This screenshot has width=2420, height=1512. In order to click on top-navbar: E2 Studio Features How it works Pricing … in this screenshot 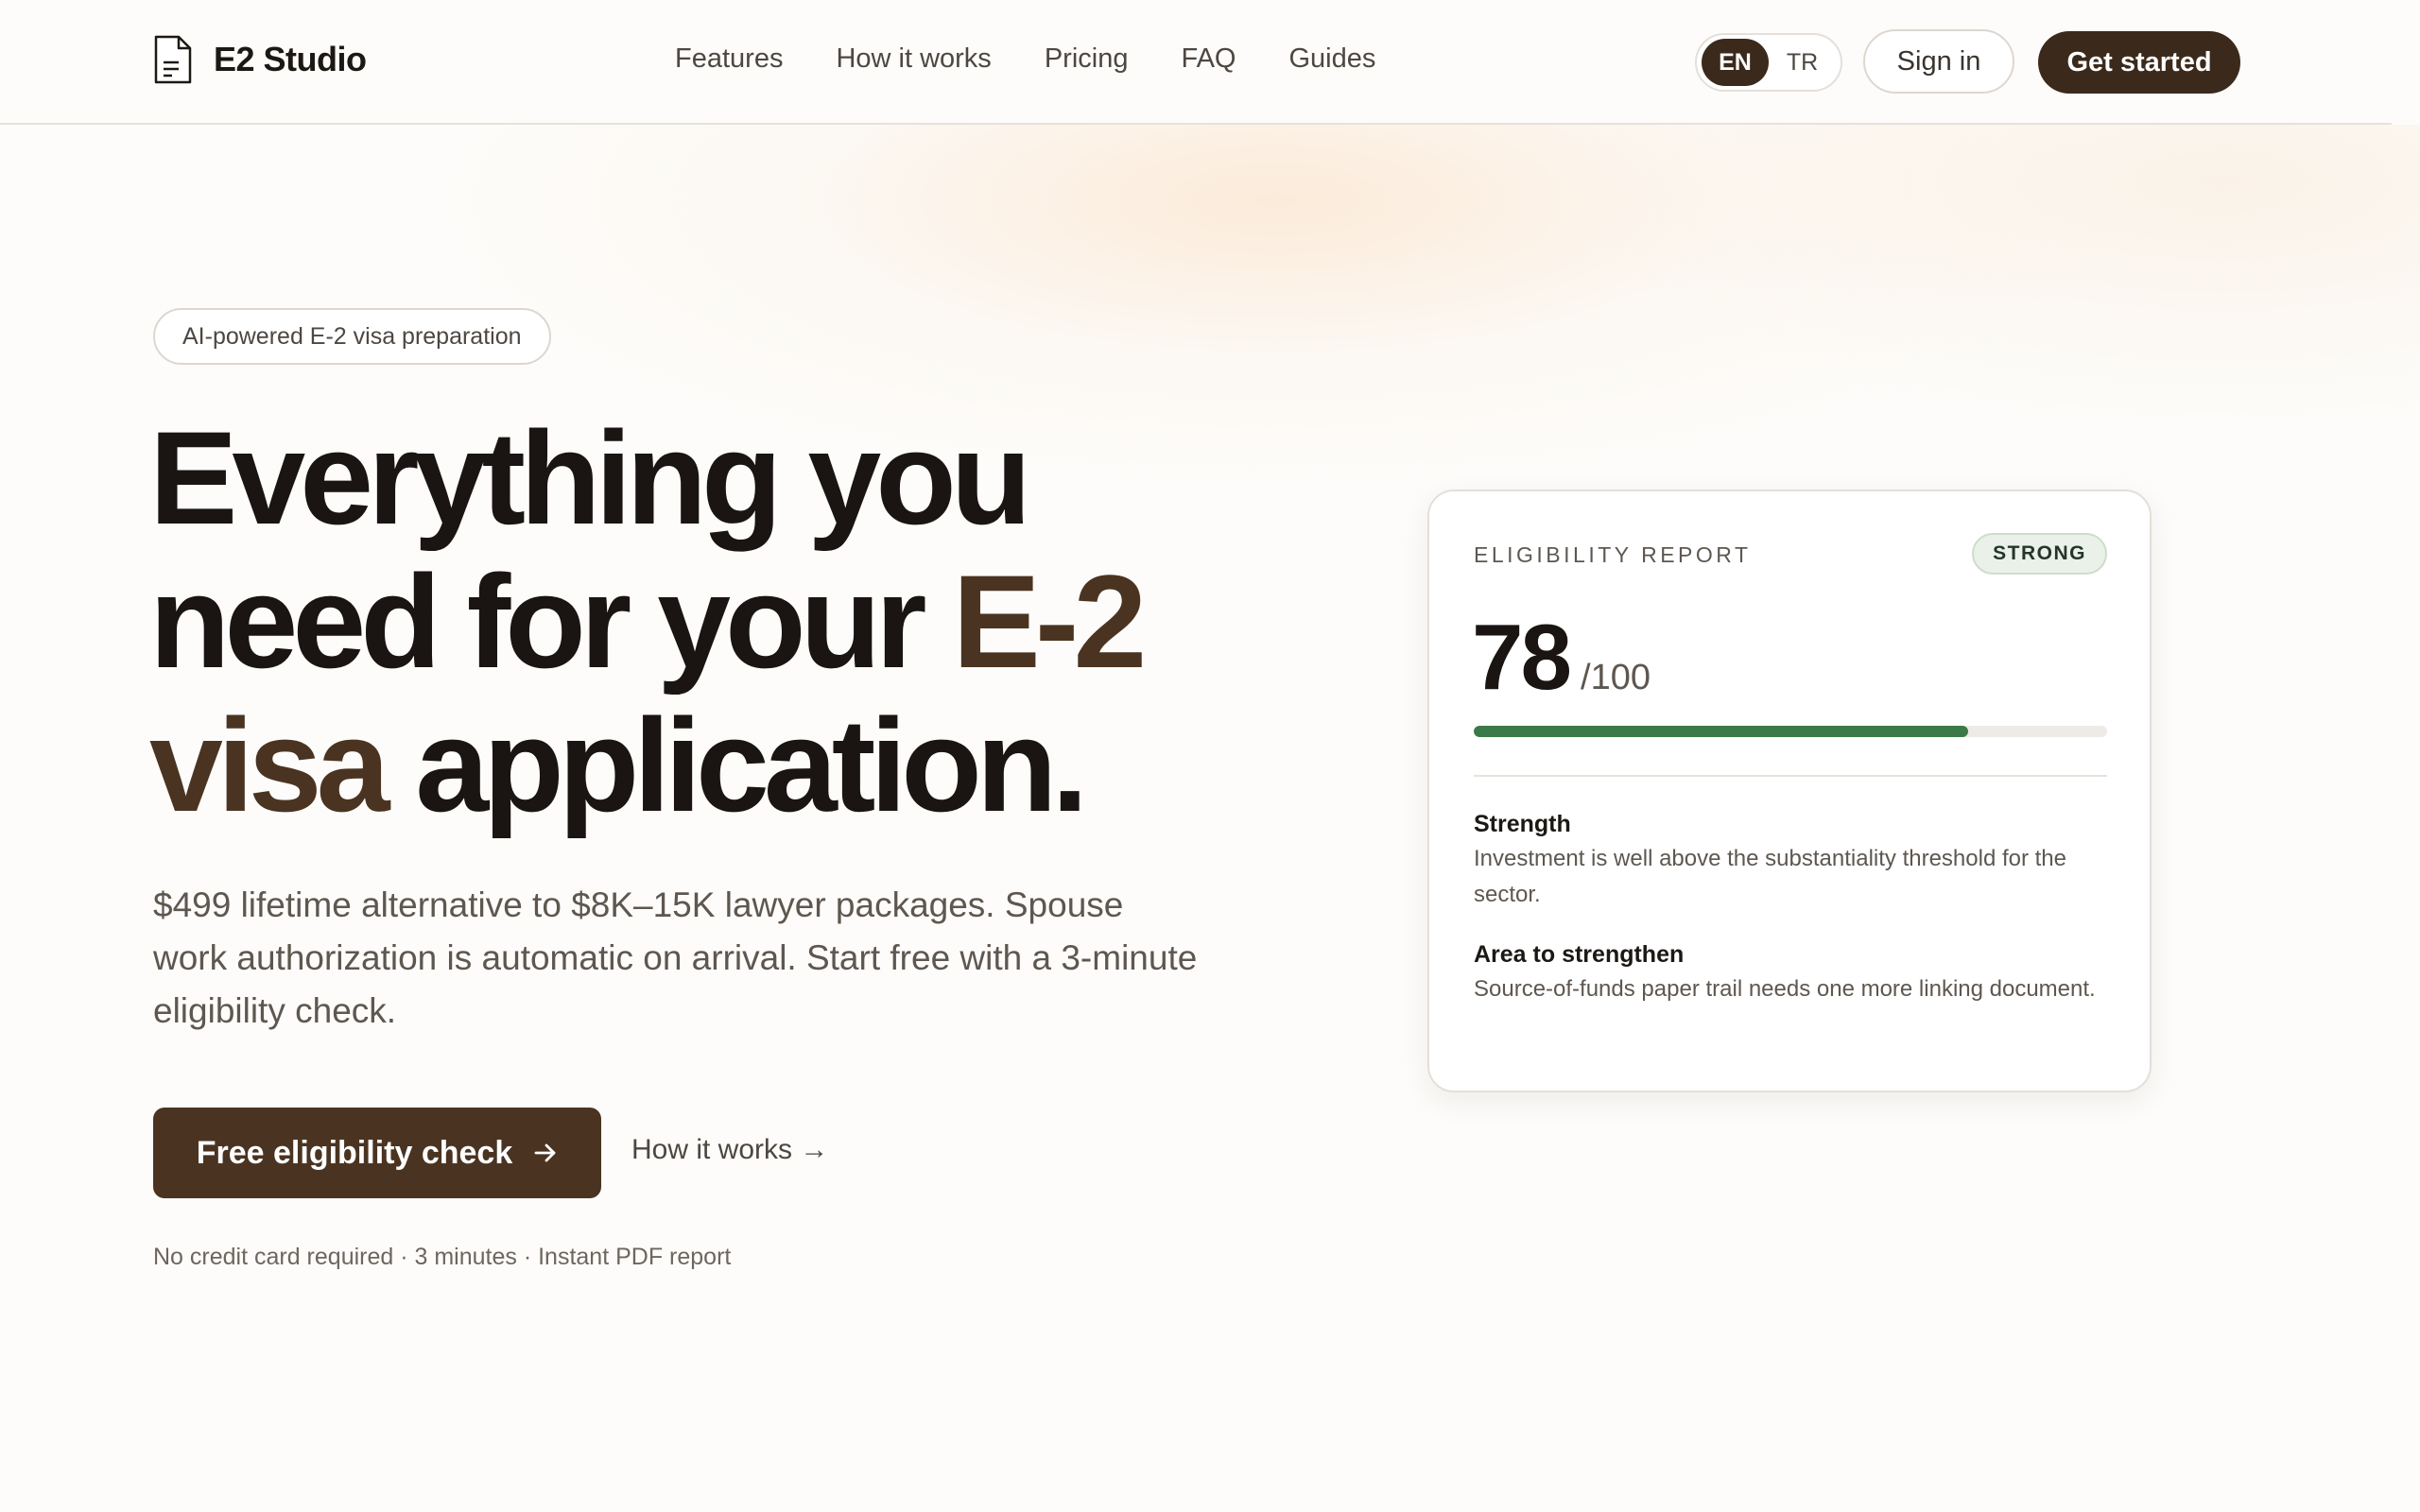, I will do `click(1196, 62)`.